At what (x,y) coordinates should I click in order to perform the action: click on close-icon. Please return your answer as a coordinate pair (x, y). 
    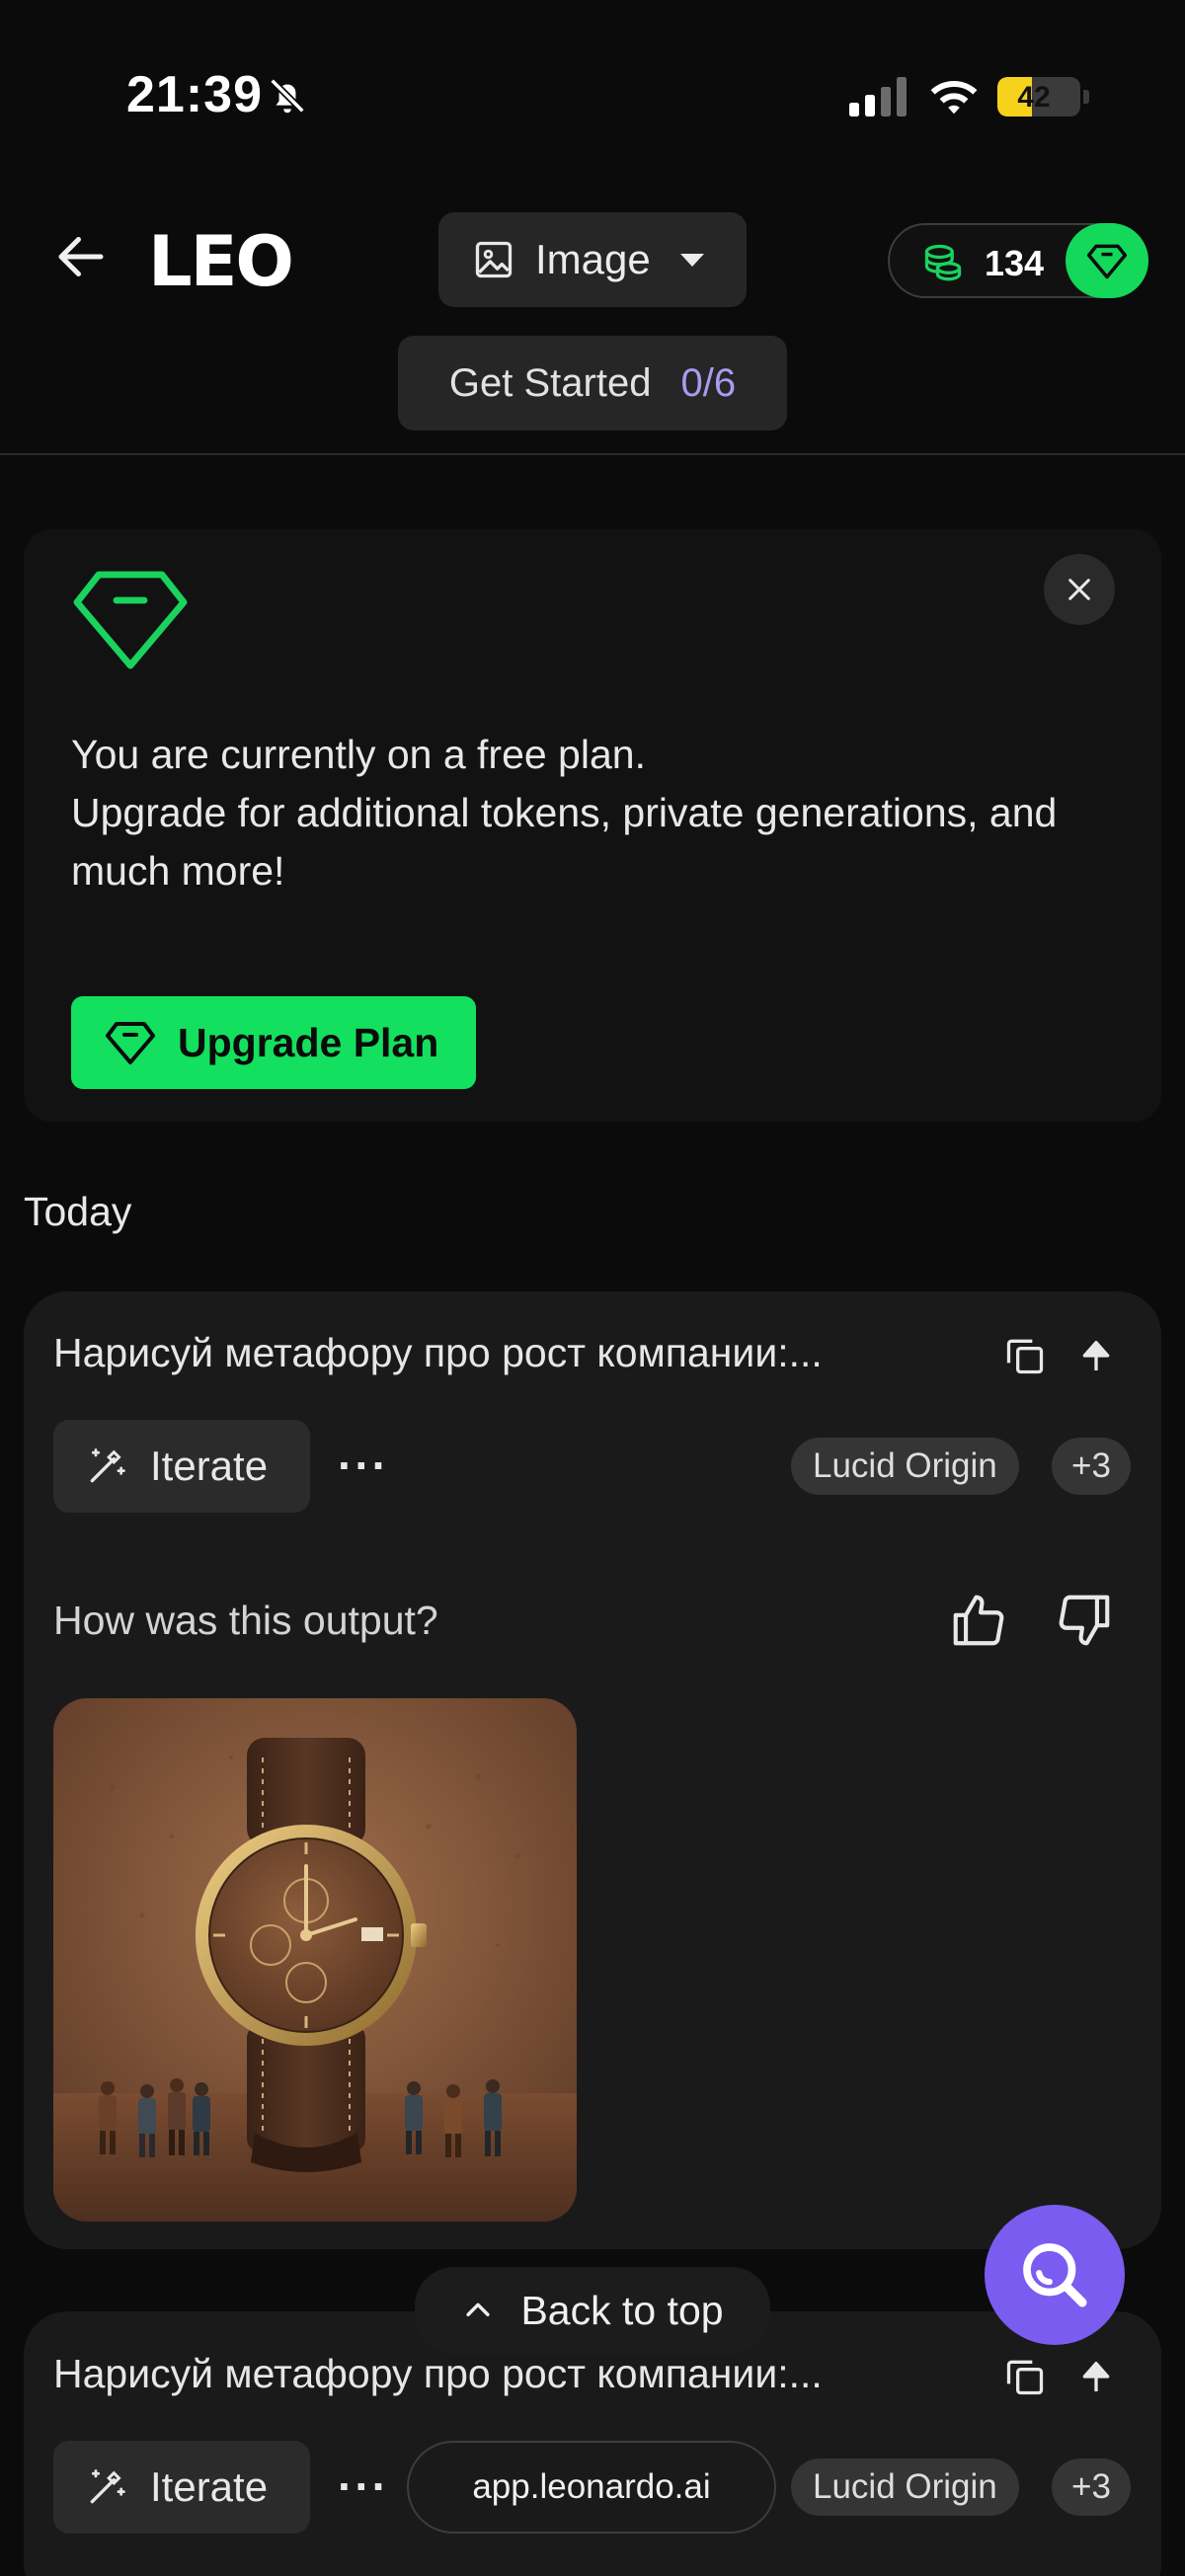
    Looking at the image, I should click on (1079, 589).